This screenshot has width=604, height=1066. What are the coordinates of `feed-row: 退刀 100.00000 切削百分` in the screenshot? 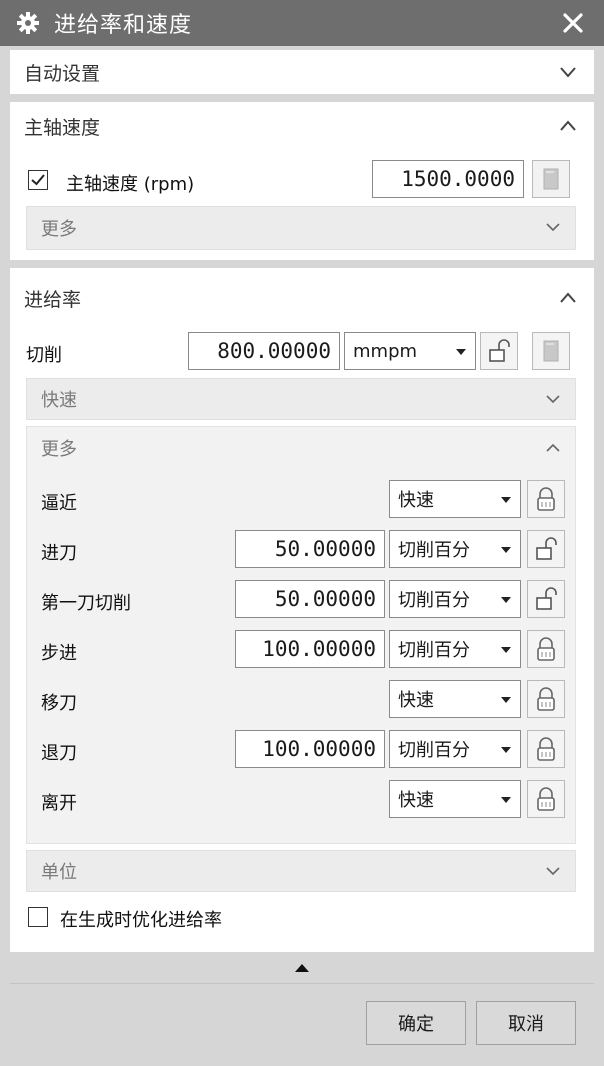 It's located at (301, 749).